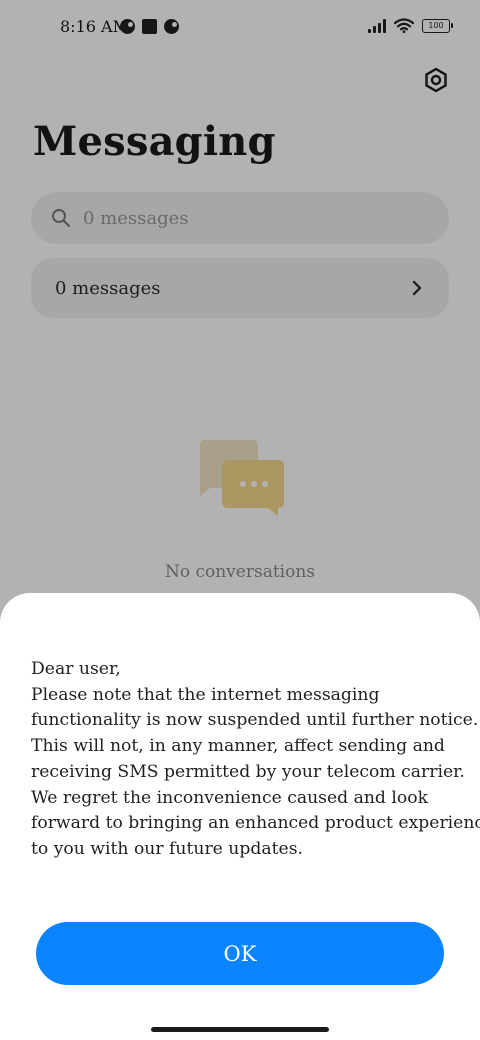  I want to click on home-indicator, so click(240, 1029).